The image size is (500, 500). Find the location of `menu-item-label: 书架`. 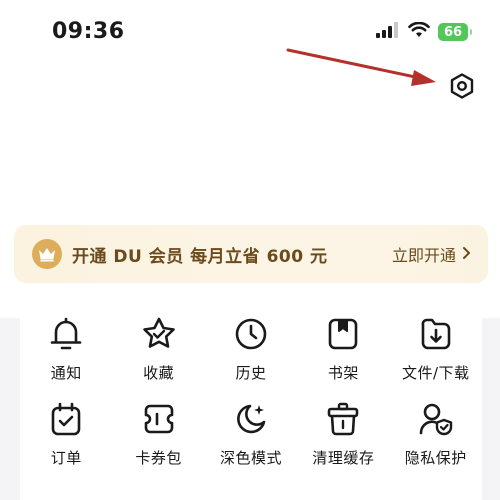

menu-item-label: 书架 is located at coordinates (343, 373).